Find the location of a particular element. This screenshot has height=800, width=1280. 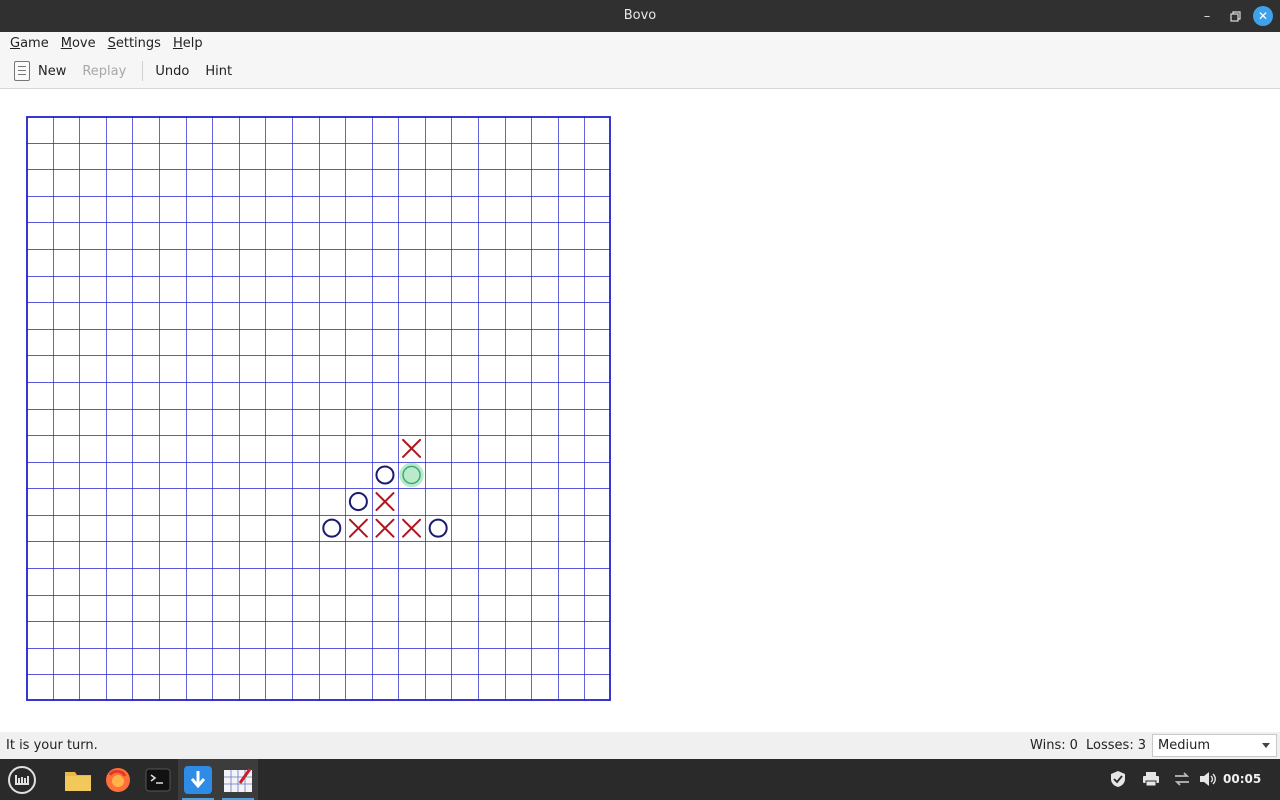

toolbar: New Replay Undo Hint is located at coordinates (640, 71).